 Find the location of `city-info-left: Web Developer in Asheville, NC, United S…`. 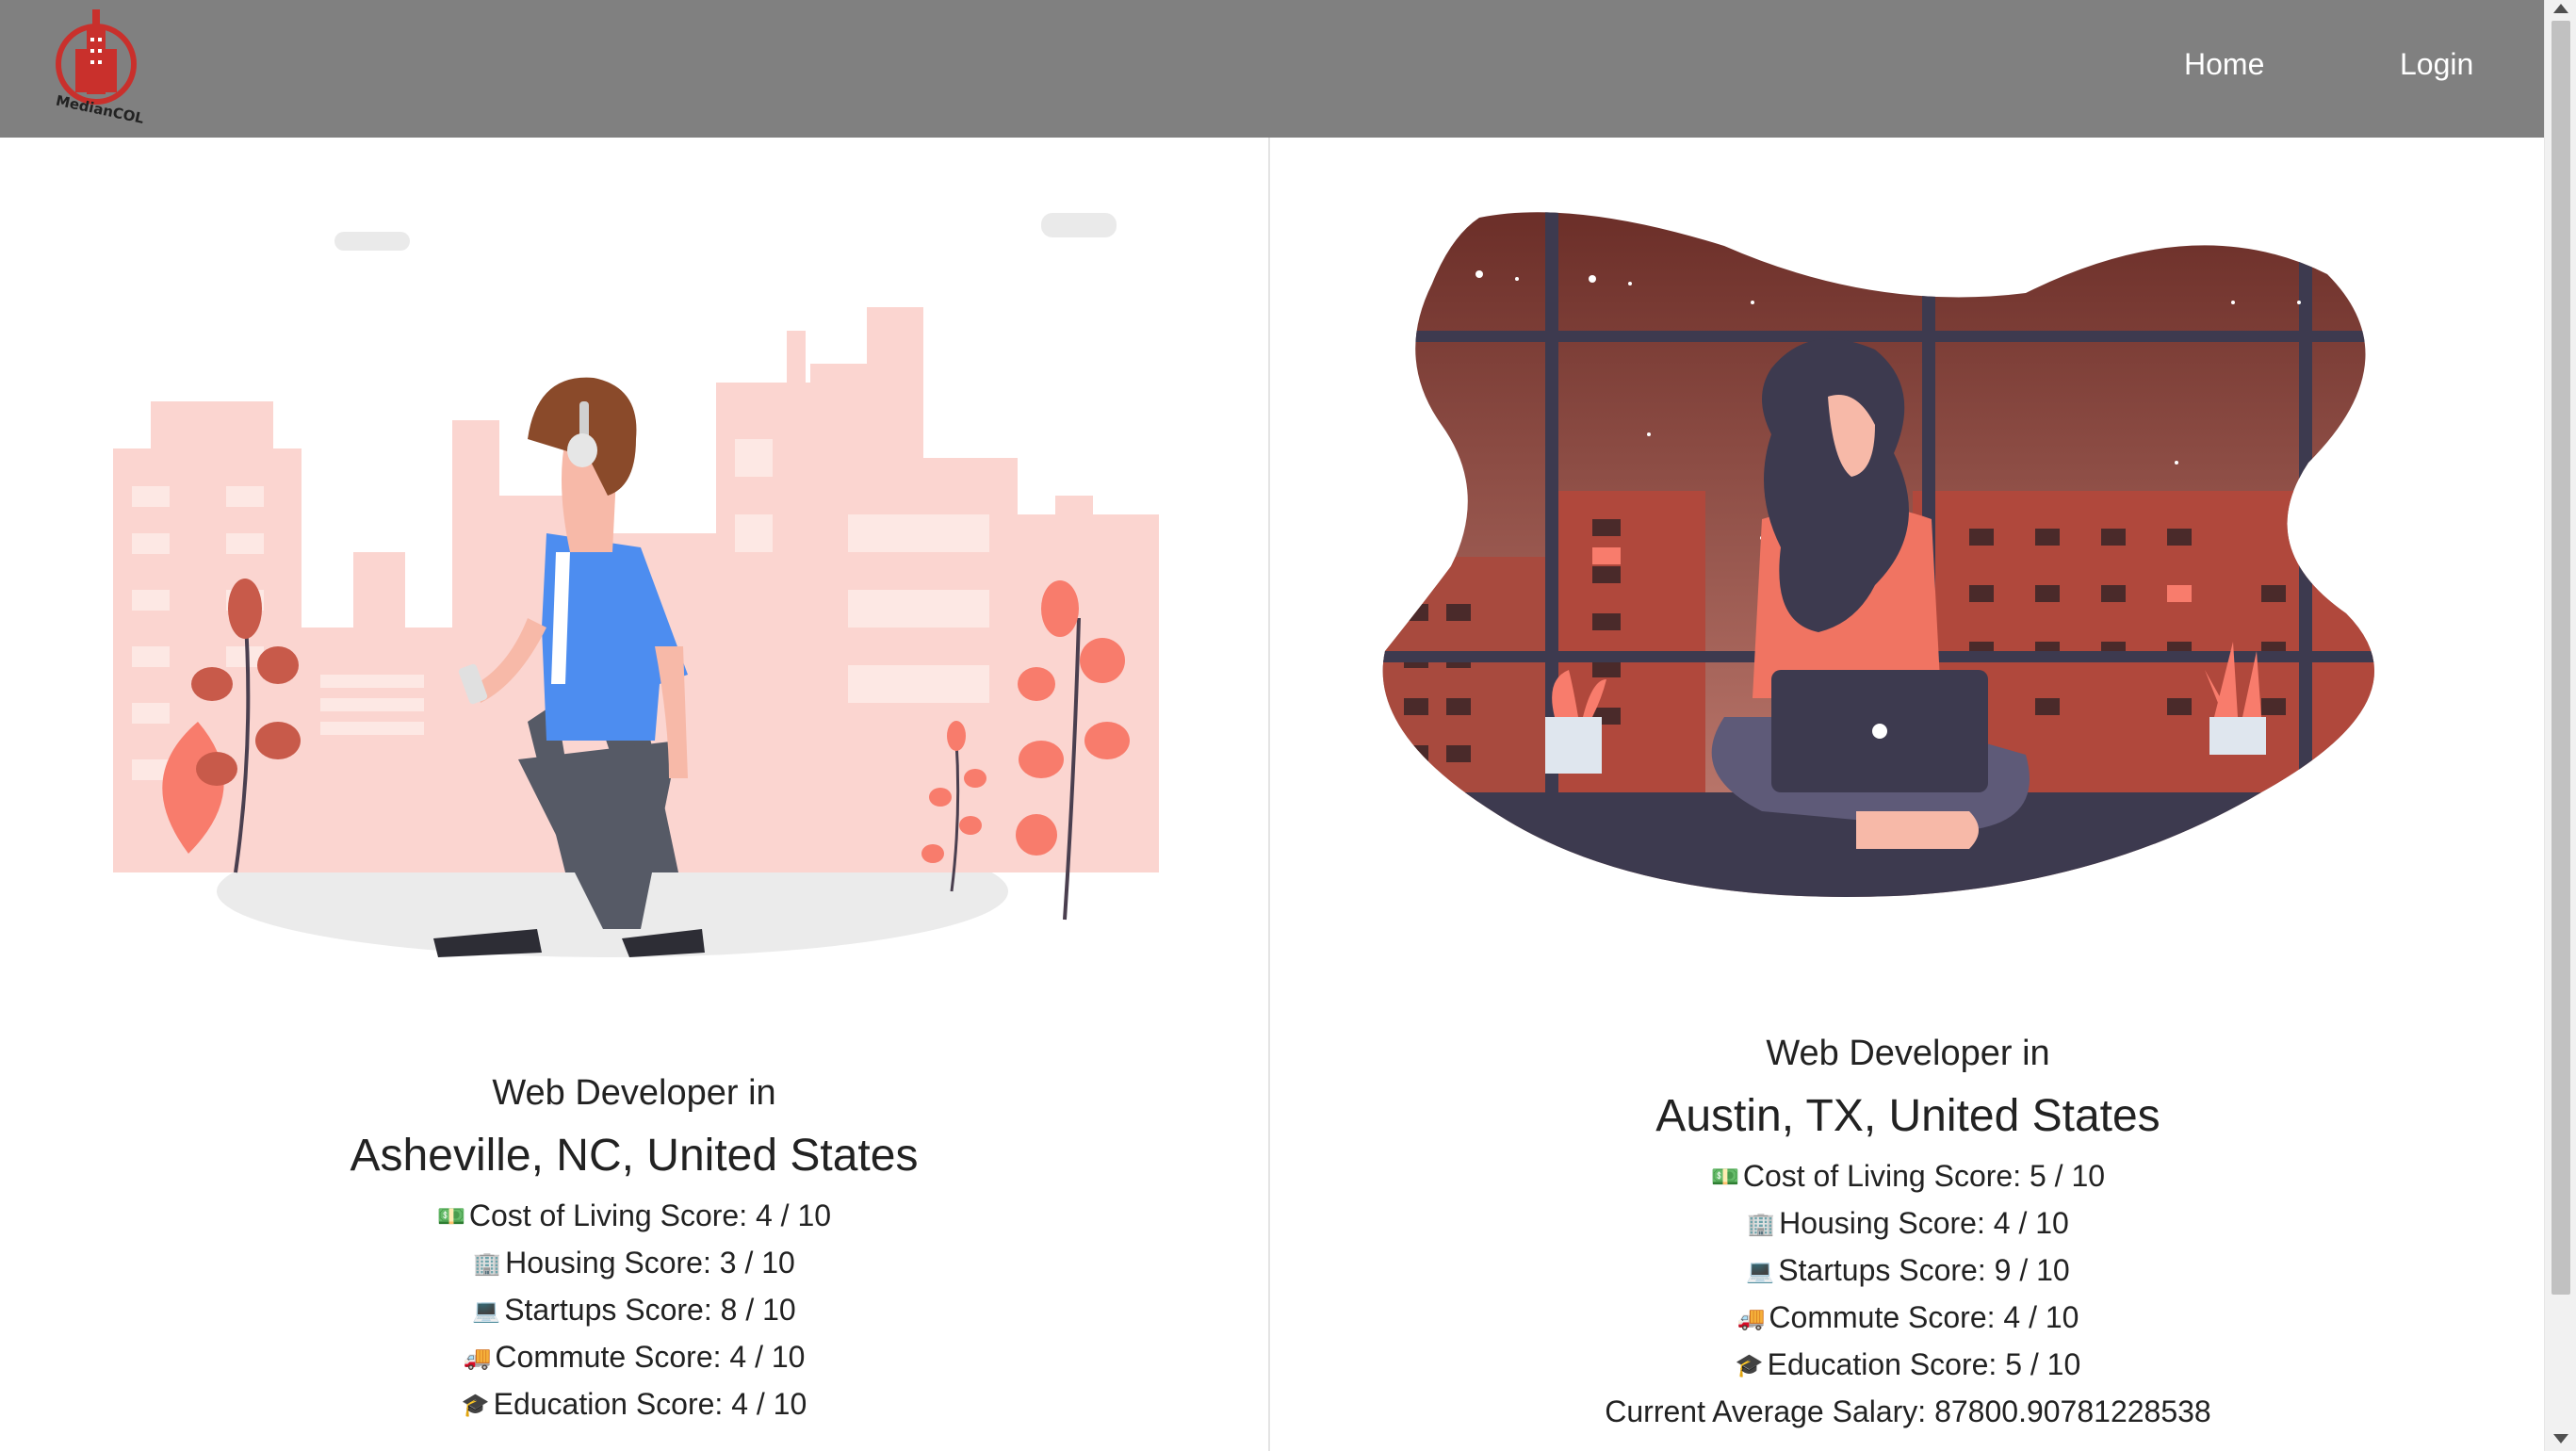

city-info-left: Web Developer in Asheville, NC, United S… is located at coordinates (634, 1247).